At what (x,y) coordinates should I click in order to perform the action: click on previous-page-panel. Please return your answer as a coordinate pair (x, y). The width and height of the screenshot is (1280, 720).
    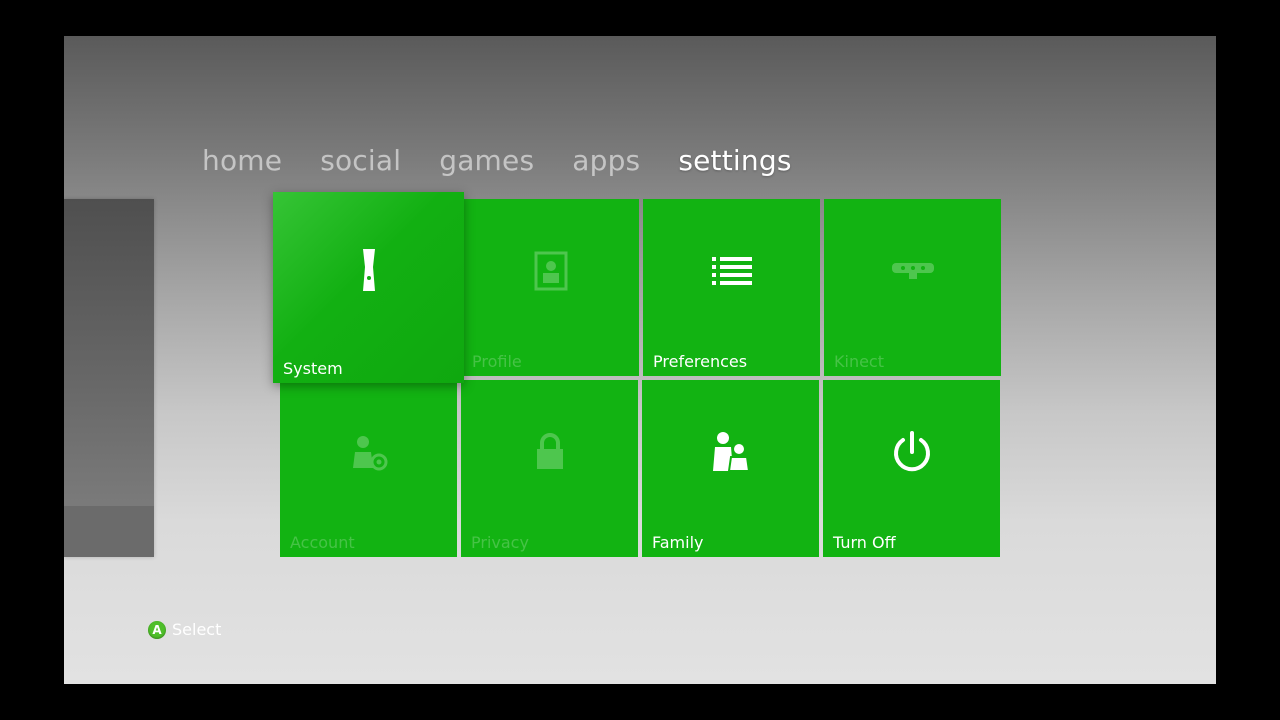
    Looking at the image, I should click on (109, 378).